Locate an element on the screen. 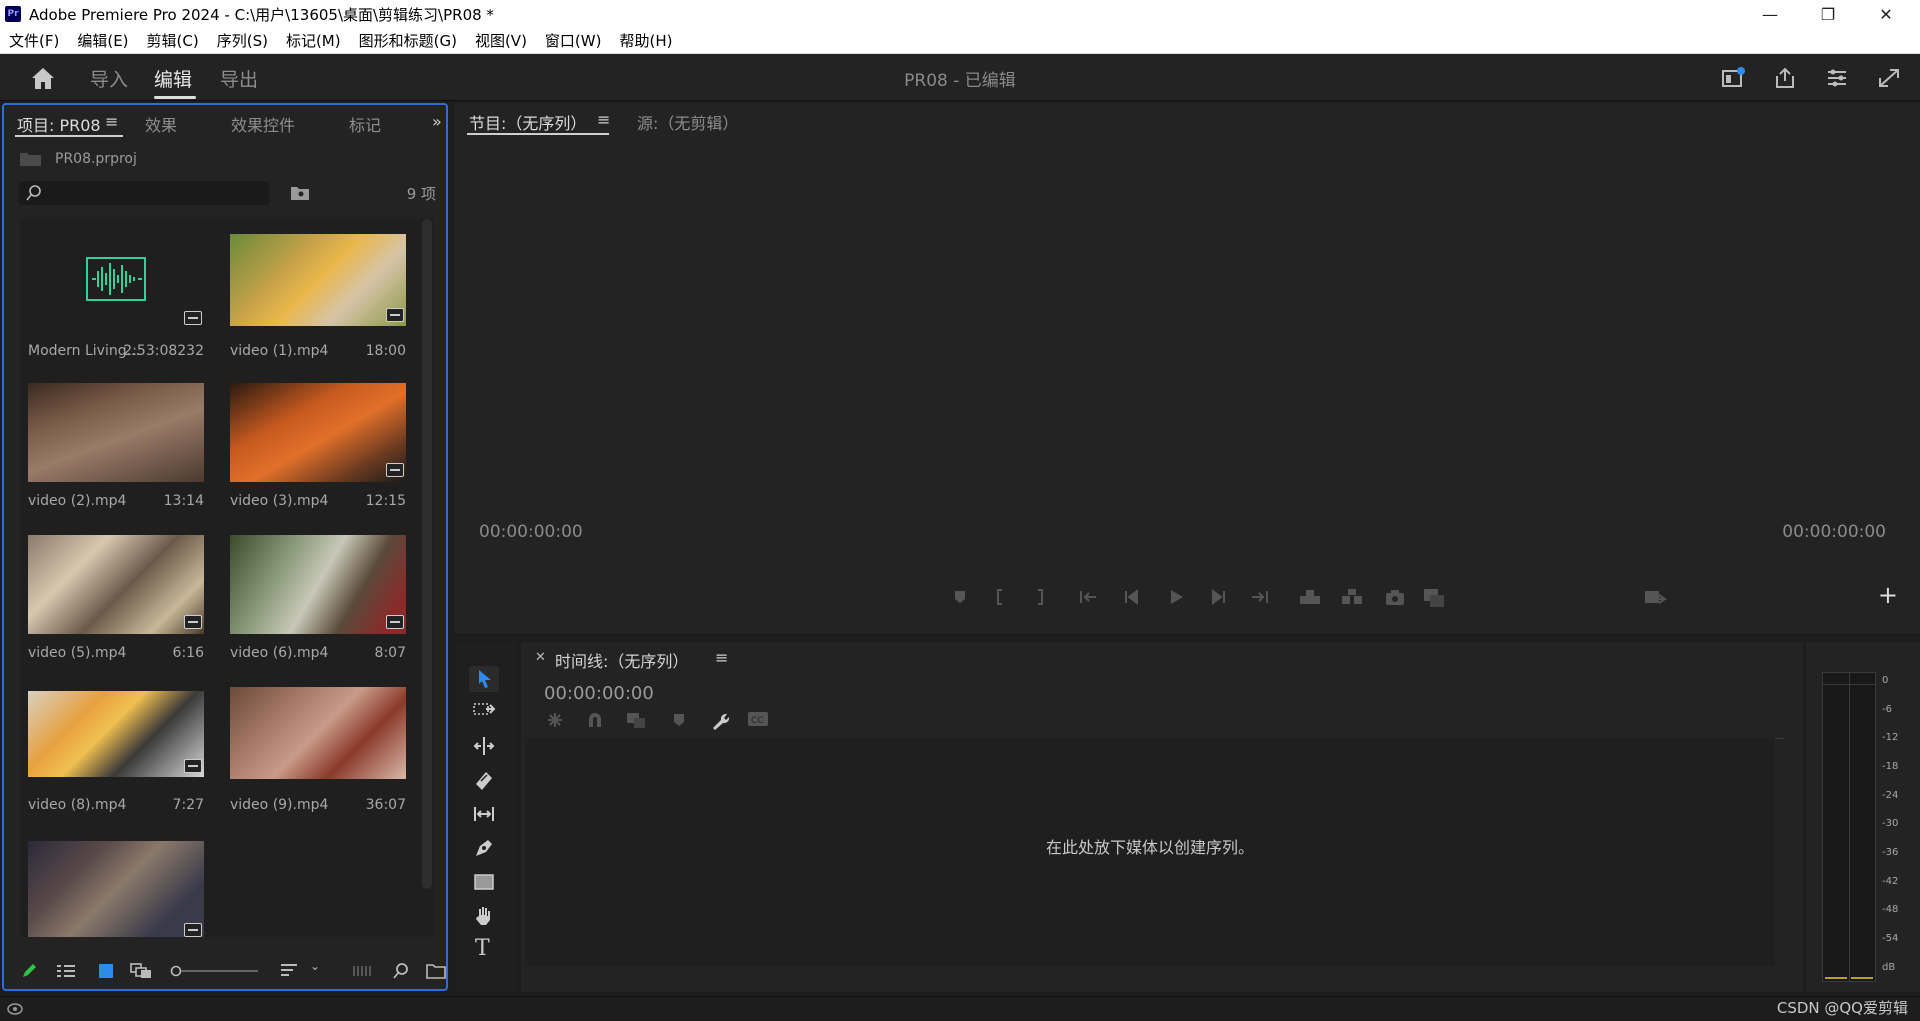  minimize-icon: — is located at coordinates (1770, 14).